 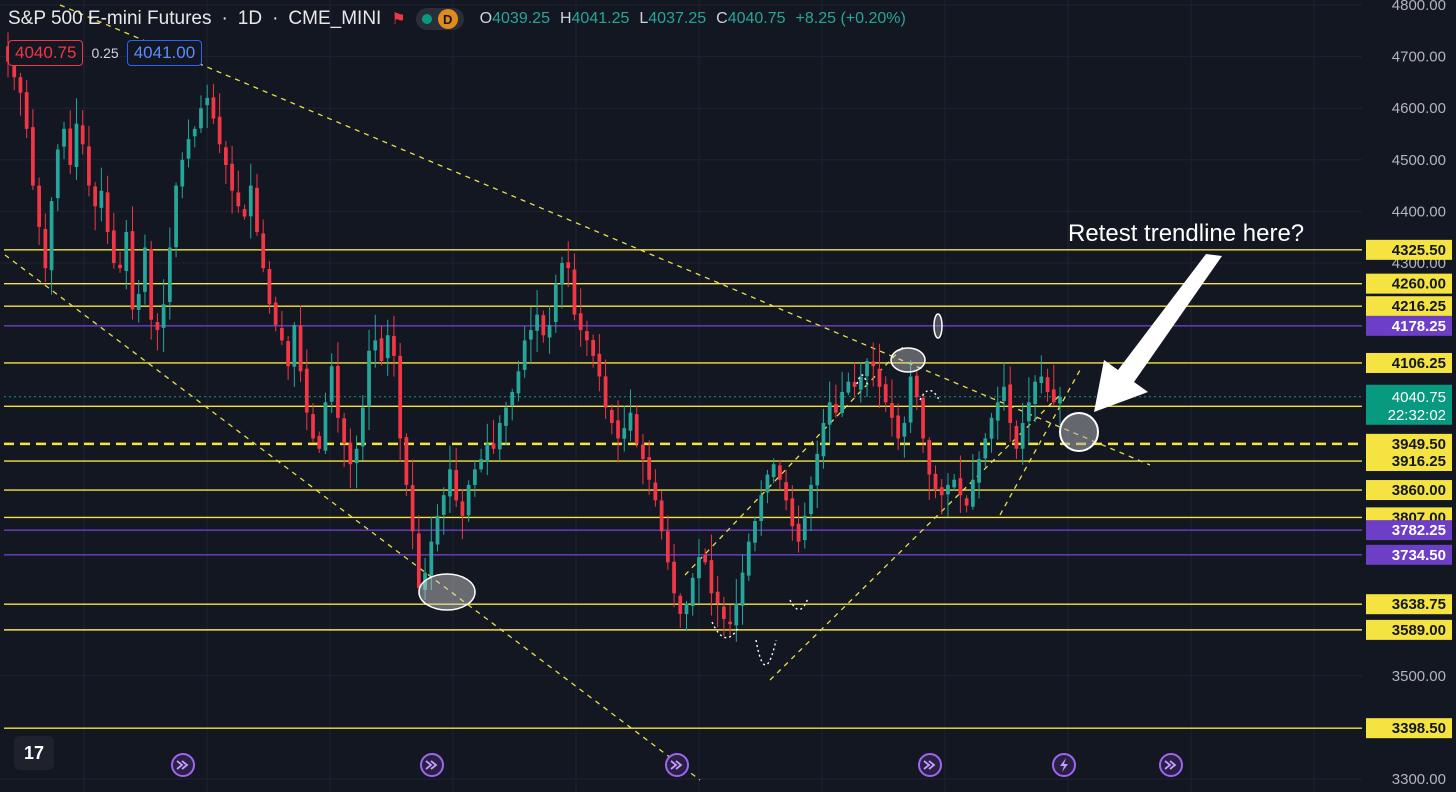 What do you see at coordinates (398, 19) in the screenshot?
I see `flag-icon: ⚑` at bounding box center [398, 19].